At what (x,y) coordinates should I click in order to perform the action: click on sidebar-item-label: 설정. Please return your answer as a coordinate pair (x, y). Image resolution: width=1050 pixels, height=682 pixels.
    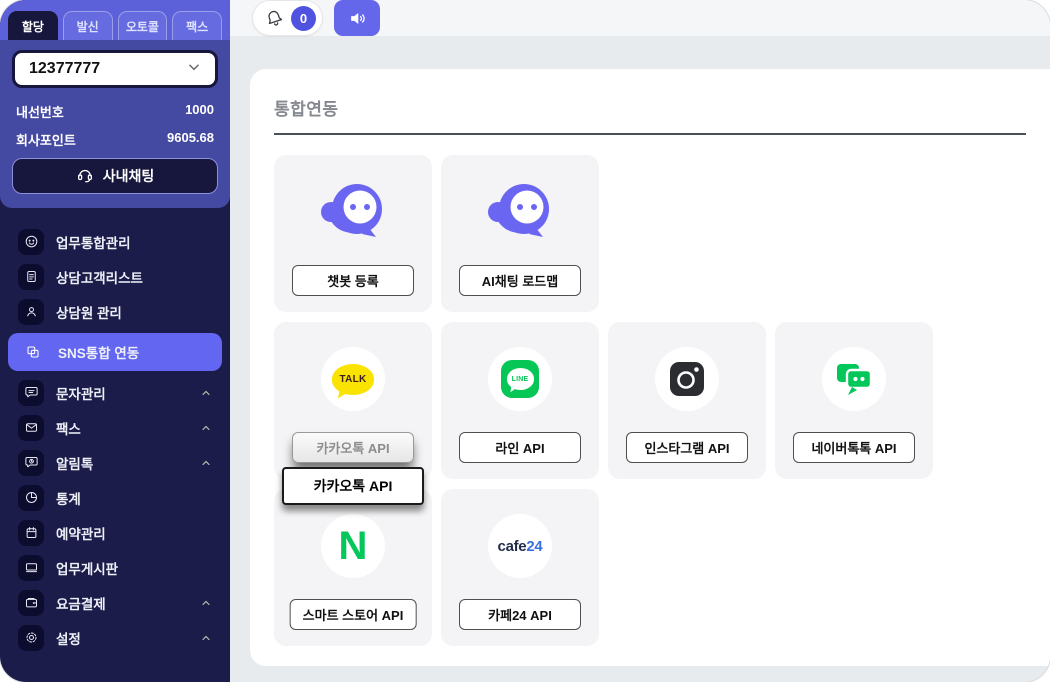
    Looking at the image, I should click on (68, 639).